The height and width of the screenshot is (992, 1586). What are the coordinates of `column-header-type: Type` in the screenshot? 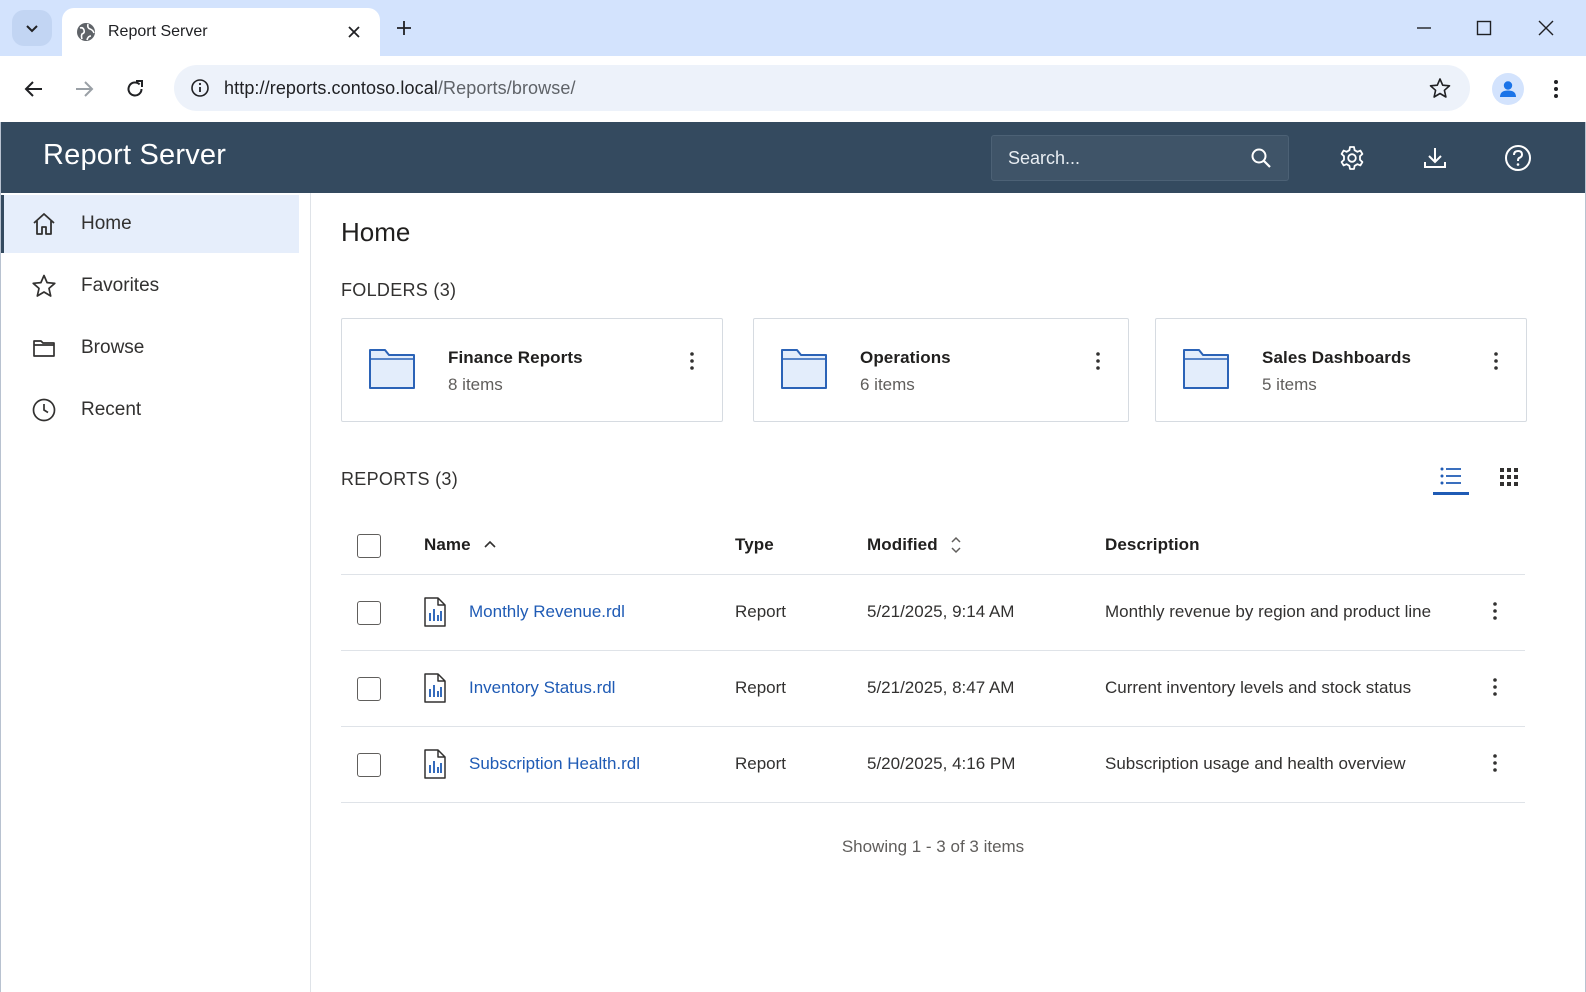 It's located at (754, 545).